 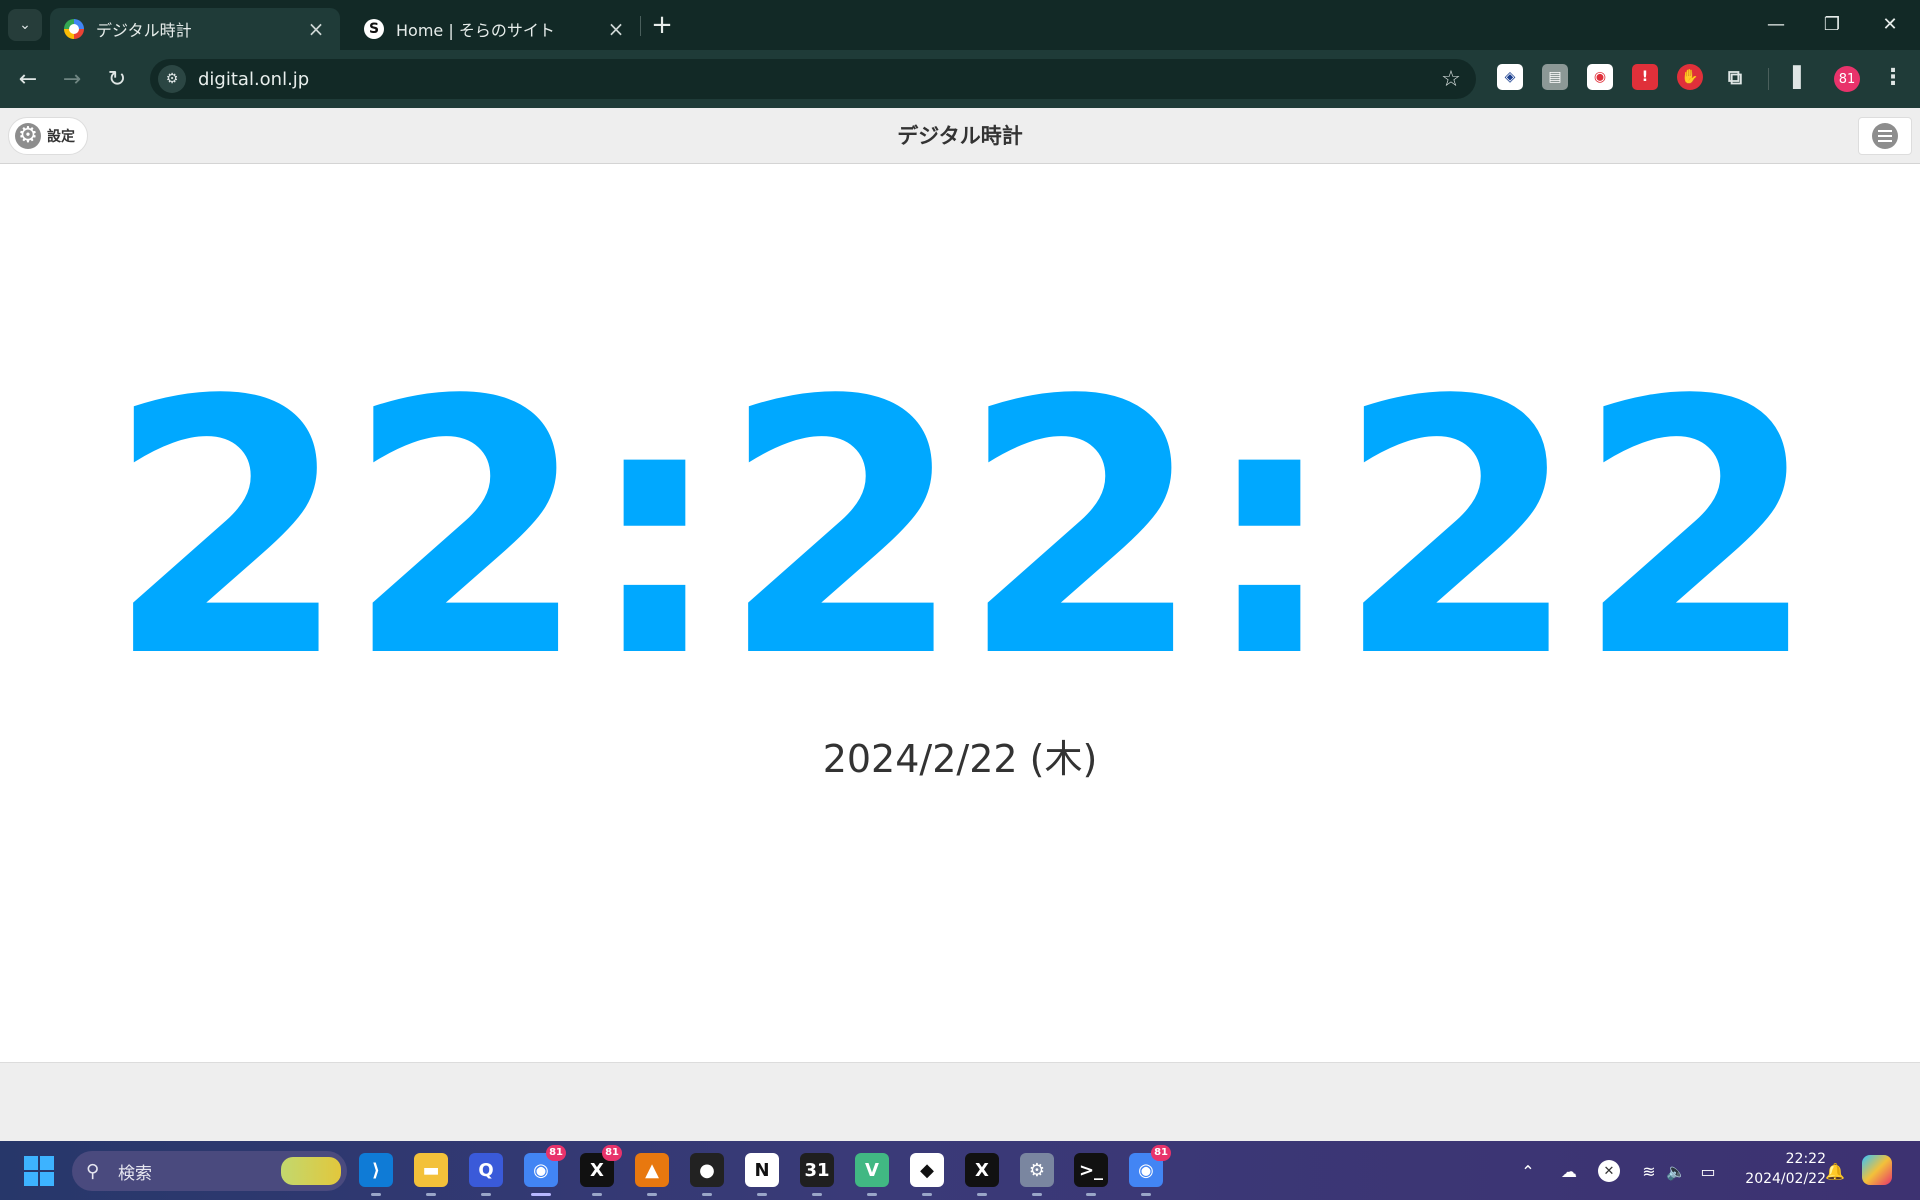 I want to click on hamburger-menu-icon, so click(x=1885, y=136).